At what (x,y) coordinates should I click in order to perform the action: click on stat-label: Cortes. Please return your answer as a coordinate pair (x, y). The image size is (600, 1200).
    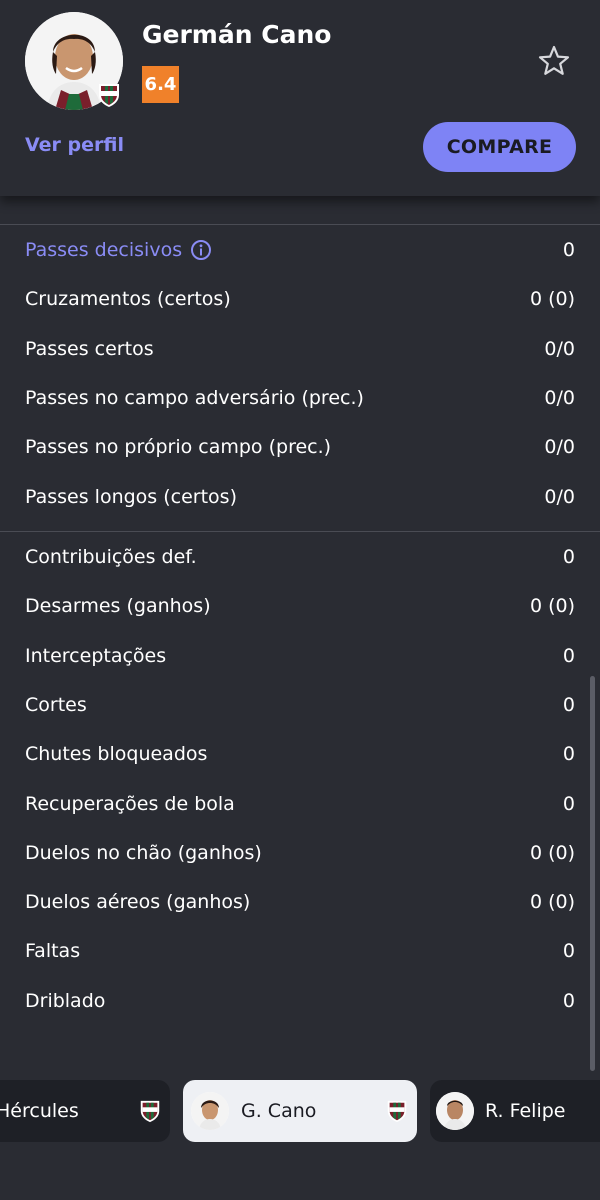
    Looking at the image, I should click on (56, 705).